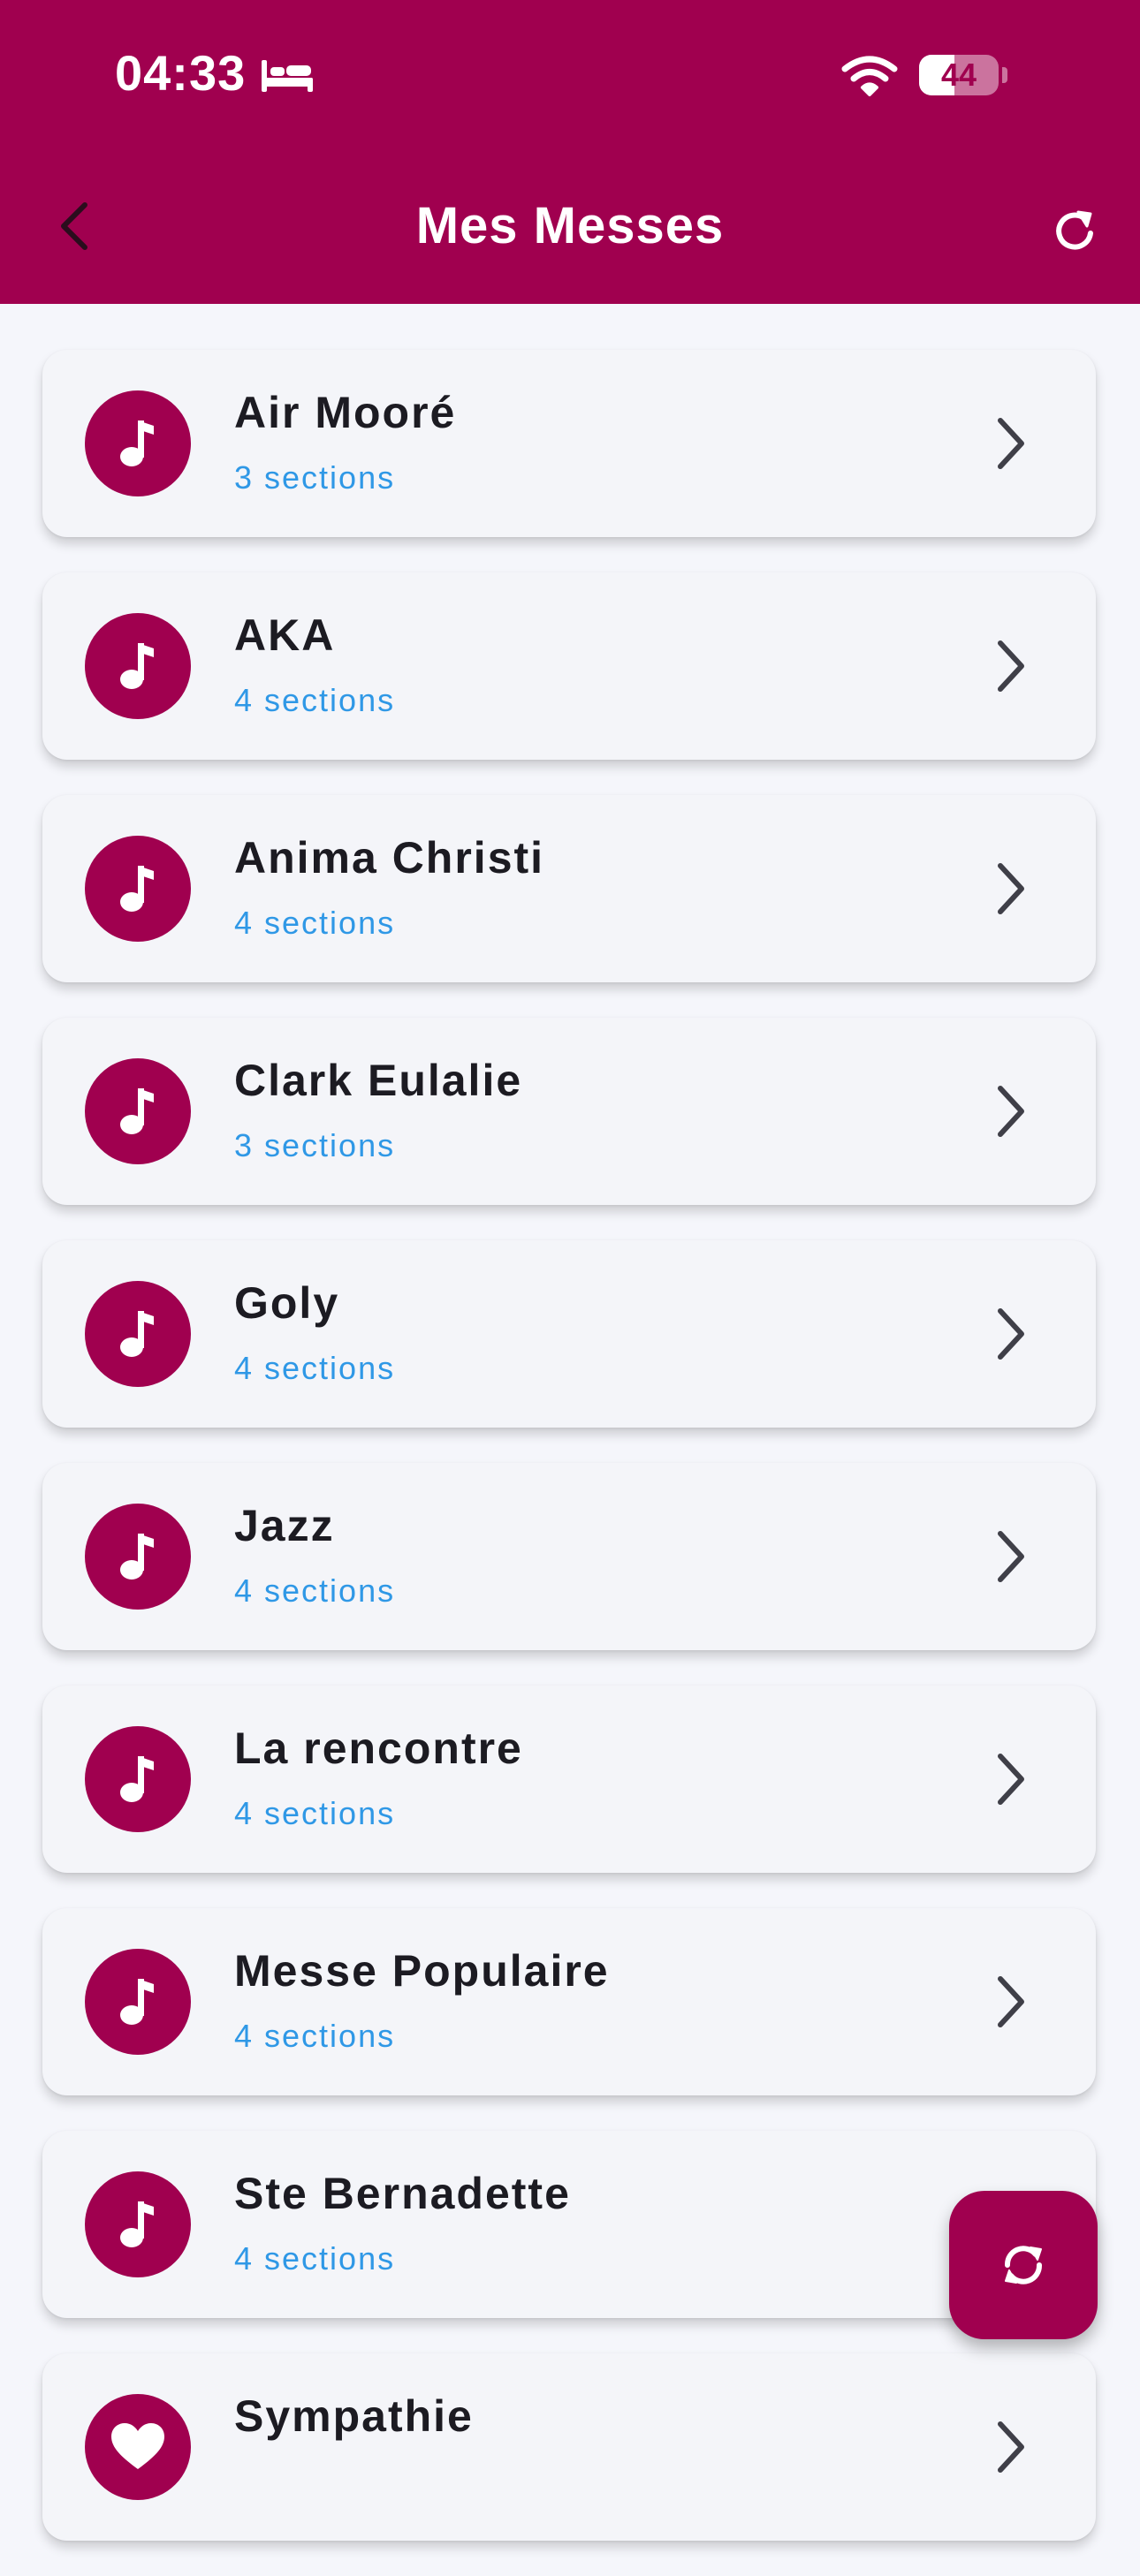  I want to click on bed-icon, so click(287, 76).